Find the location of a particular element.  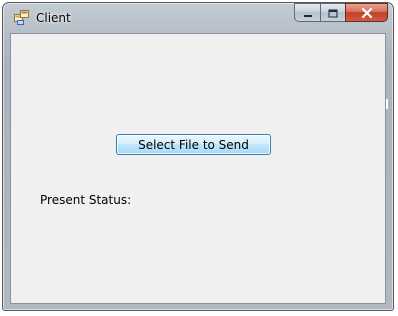

maximize-button is located at coordinates (332, 12).